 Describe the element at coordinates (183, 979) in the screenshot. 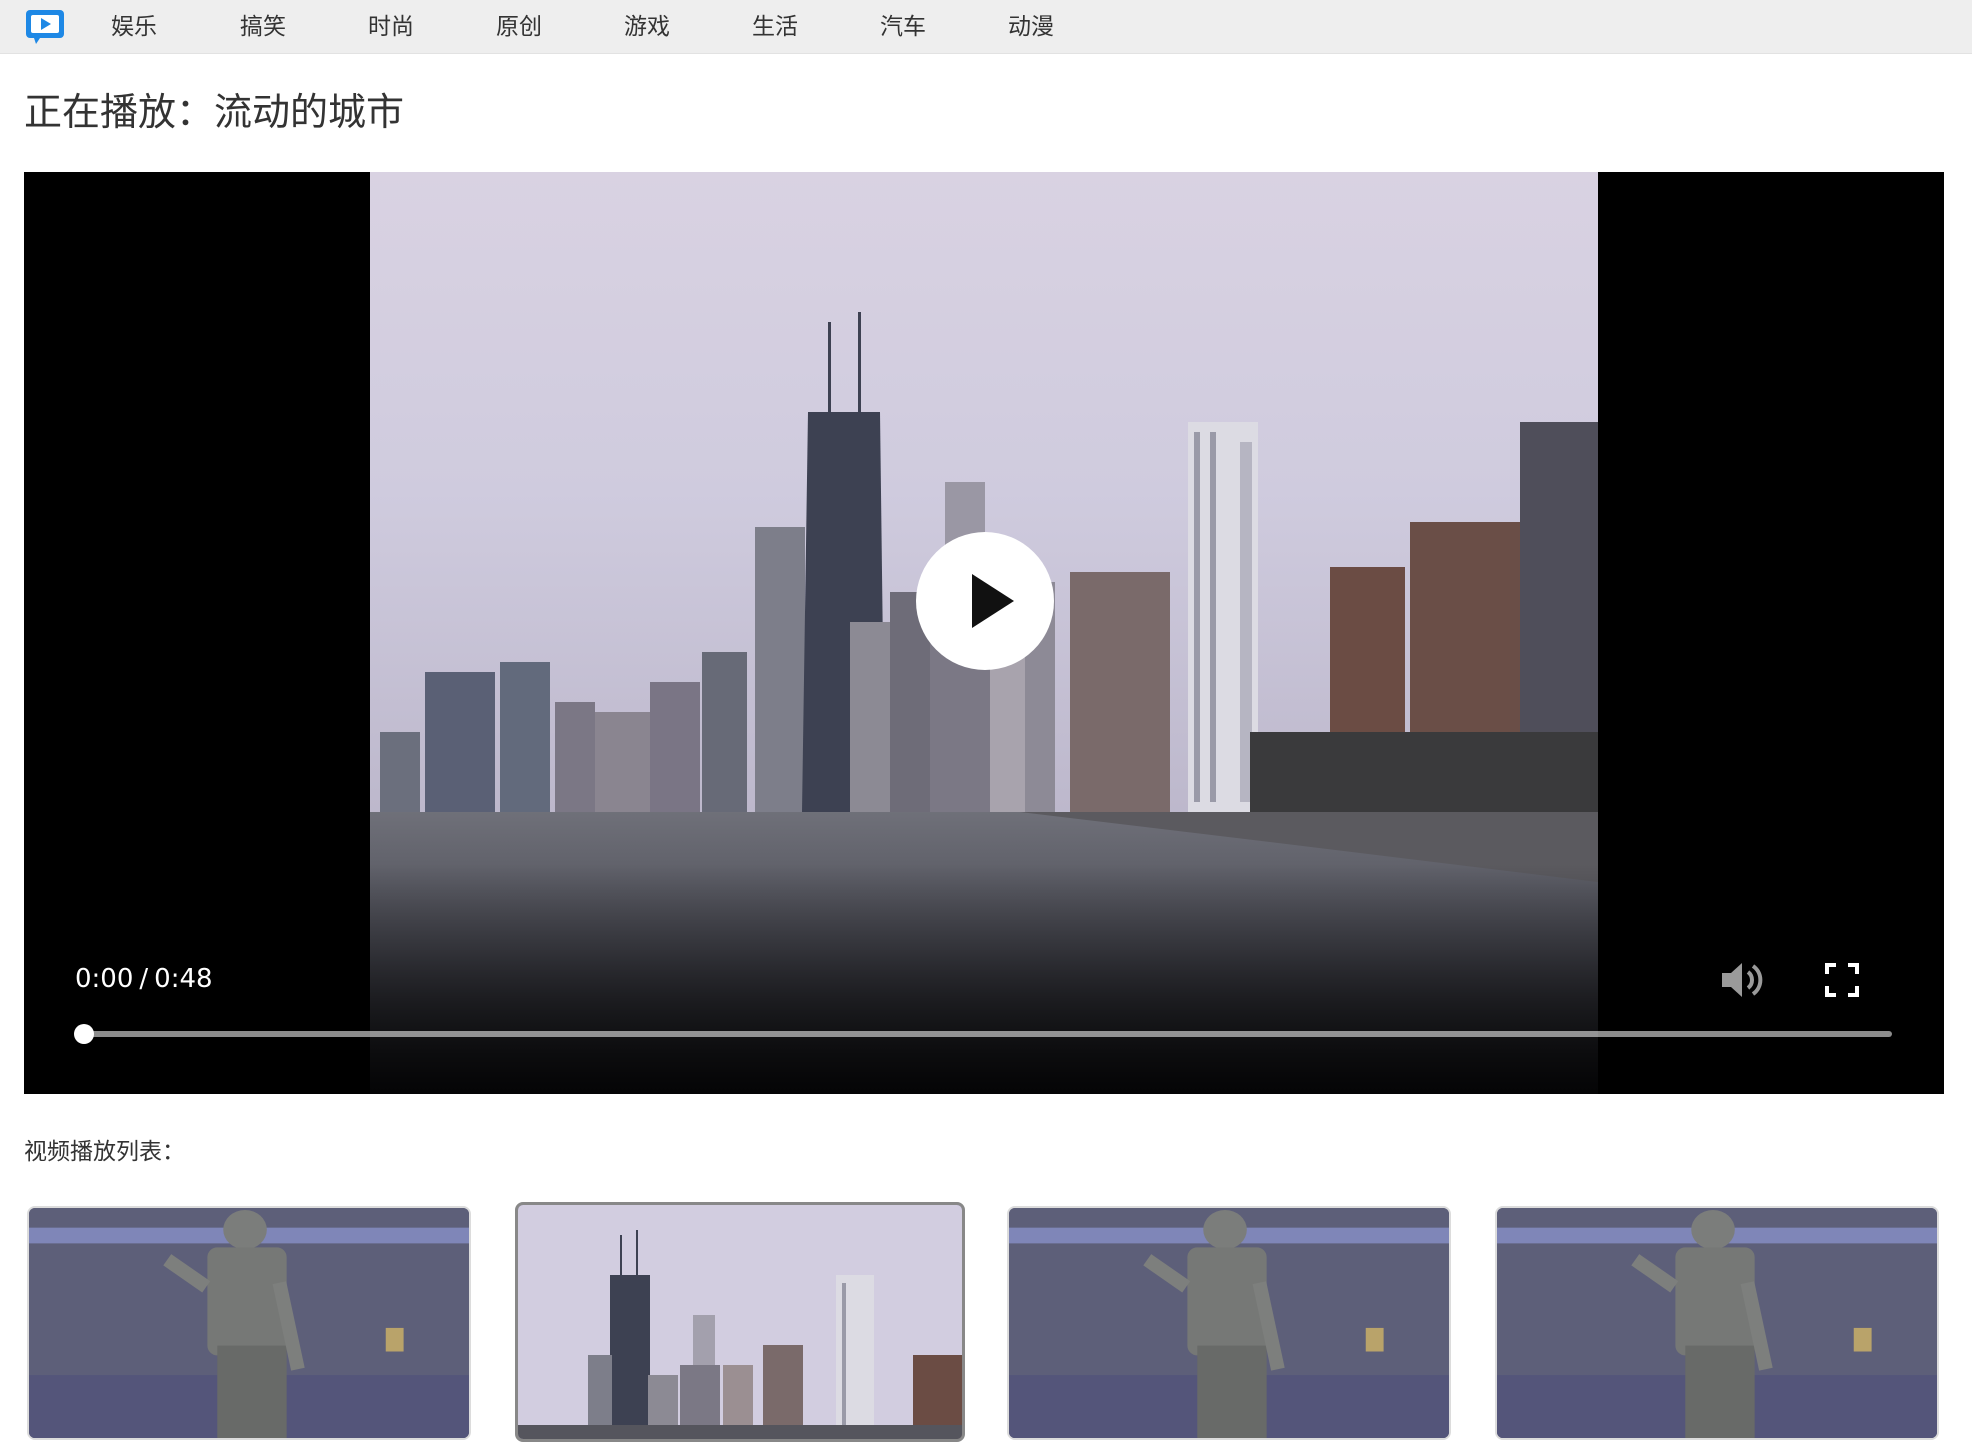

I see `duration: 0:48` at that location.